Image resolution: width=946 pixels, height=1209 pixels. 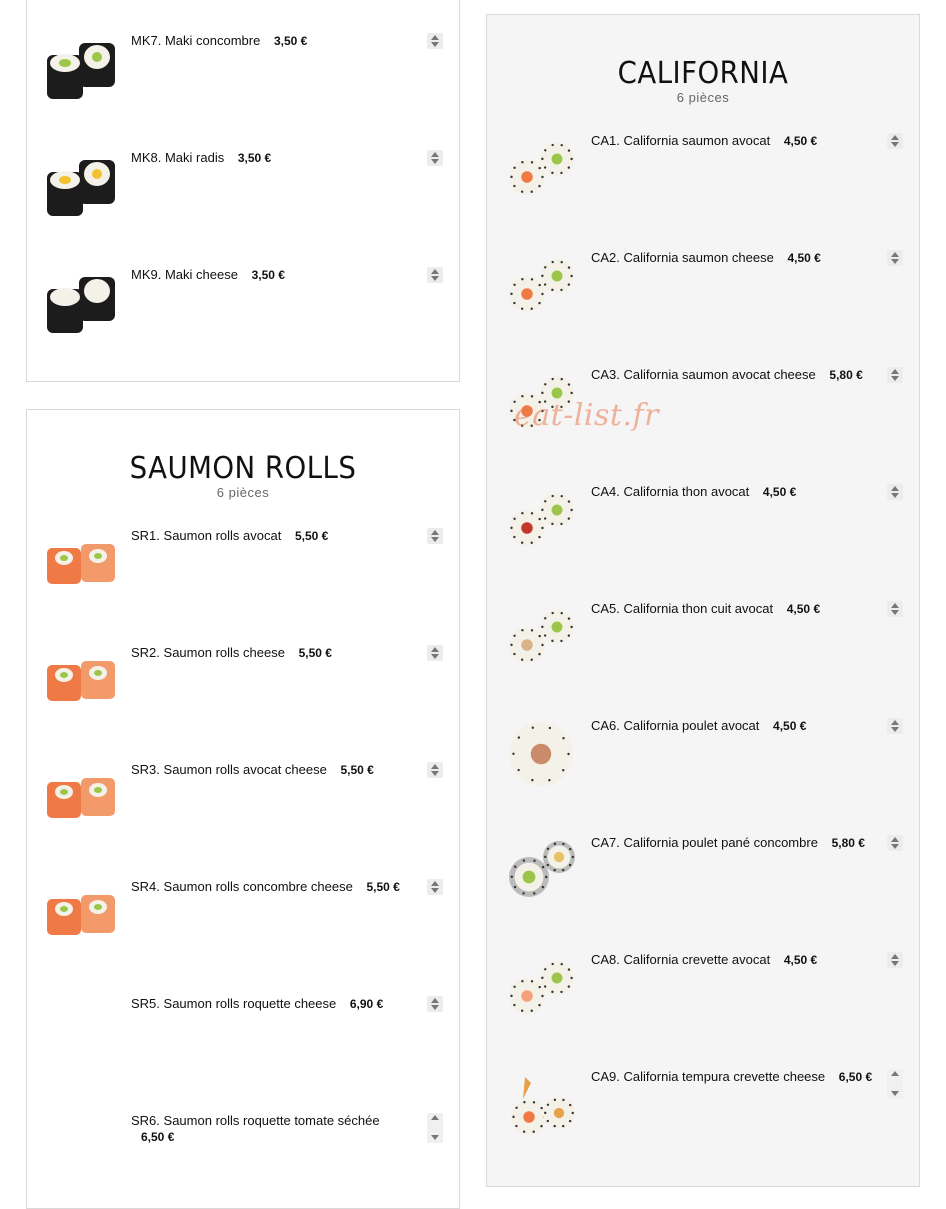 I want to click on item-name: California thon avocat, so click(x=686, y=491).